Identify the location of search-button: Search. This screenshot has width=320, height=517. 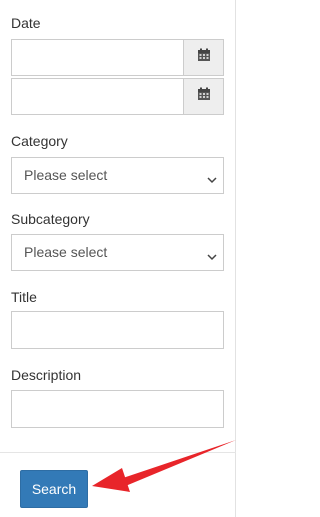
(54, 489).